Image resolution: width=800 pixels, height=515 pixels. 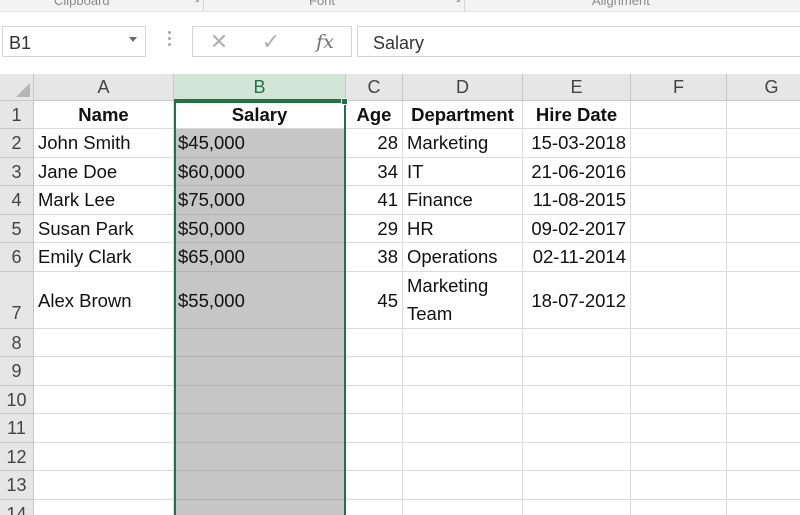 What do you see at coordinates (260, 428) in the screenshot?
I see `cell-b11` at bounding box center [260, 428].